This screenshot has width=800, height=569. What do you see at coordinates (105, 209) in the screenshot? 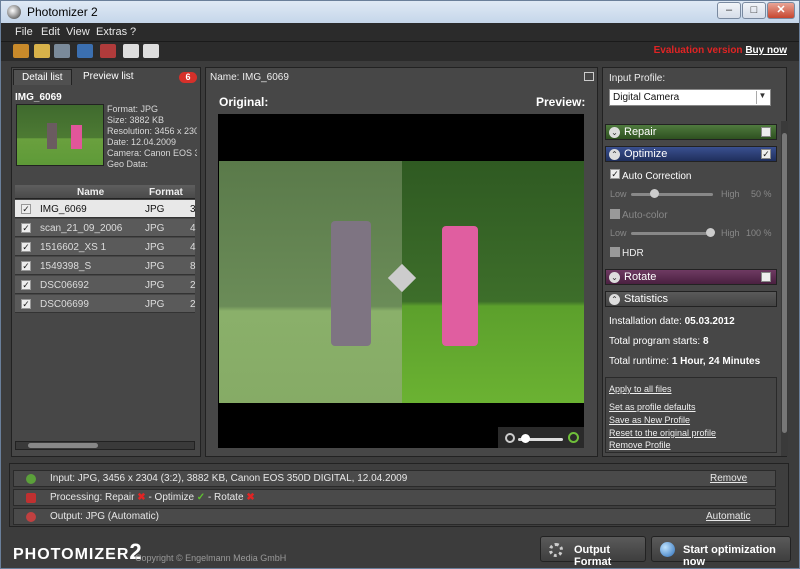
I see `table-row: ✓ IMG_6069 JPG 3` at bounding box center [105, 209].